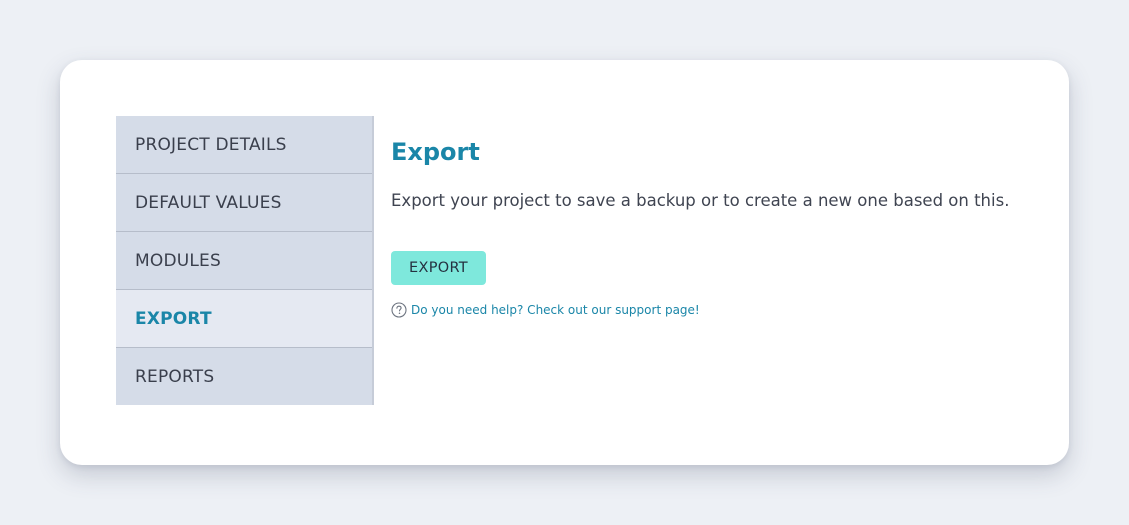 This screenshot has width=1129, height=525. Describe the element at coordinates (178, 261) in the screenshot. I see `sidebar-item-label: MODULES` at that location.